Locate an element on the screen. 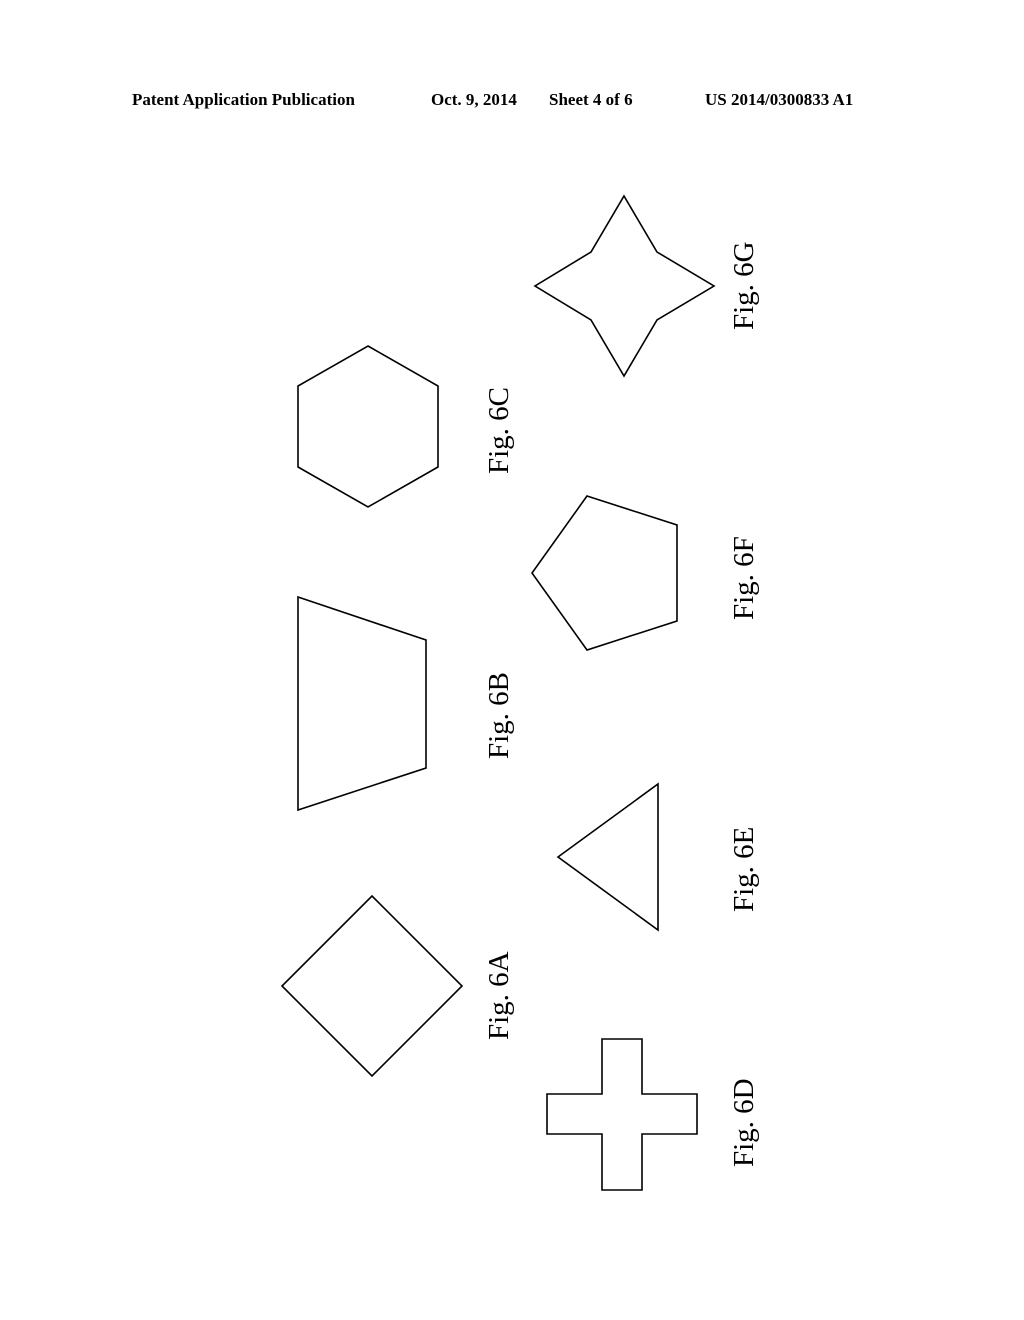  figure-6g-label: Fig. 6G is located at coordinates (744, 285).